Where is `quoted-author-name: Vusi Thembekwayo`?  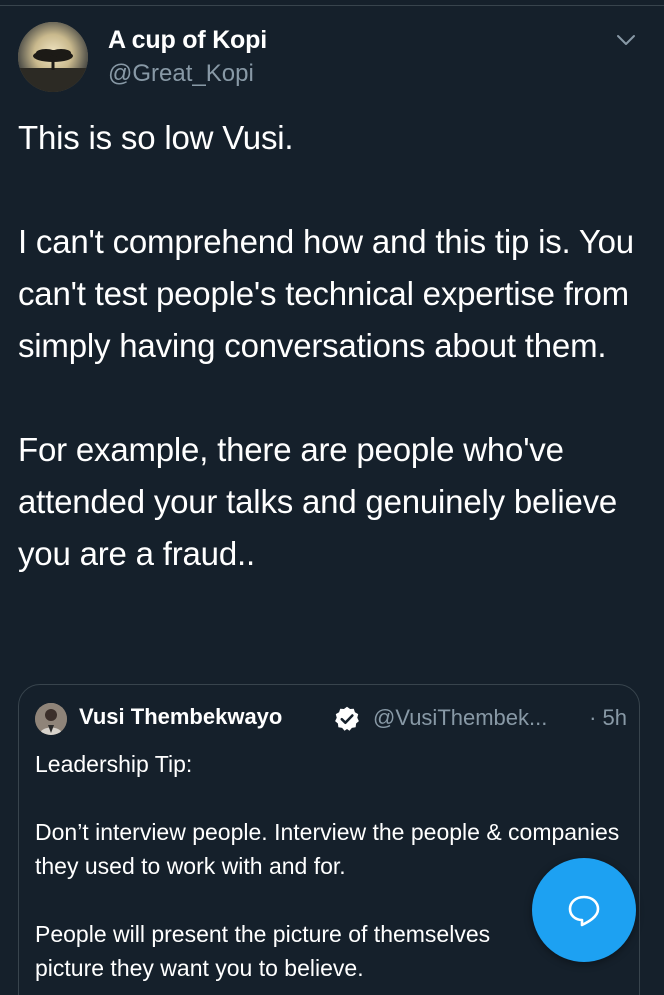
quoted-author-name: Vusi Thembekwayo is located at coordinates (181, 716).